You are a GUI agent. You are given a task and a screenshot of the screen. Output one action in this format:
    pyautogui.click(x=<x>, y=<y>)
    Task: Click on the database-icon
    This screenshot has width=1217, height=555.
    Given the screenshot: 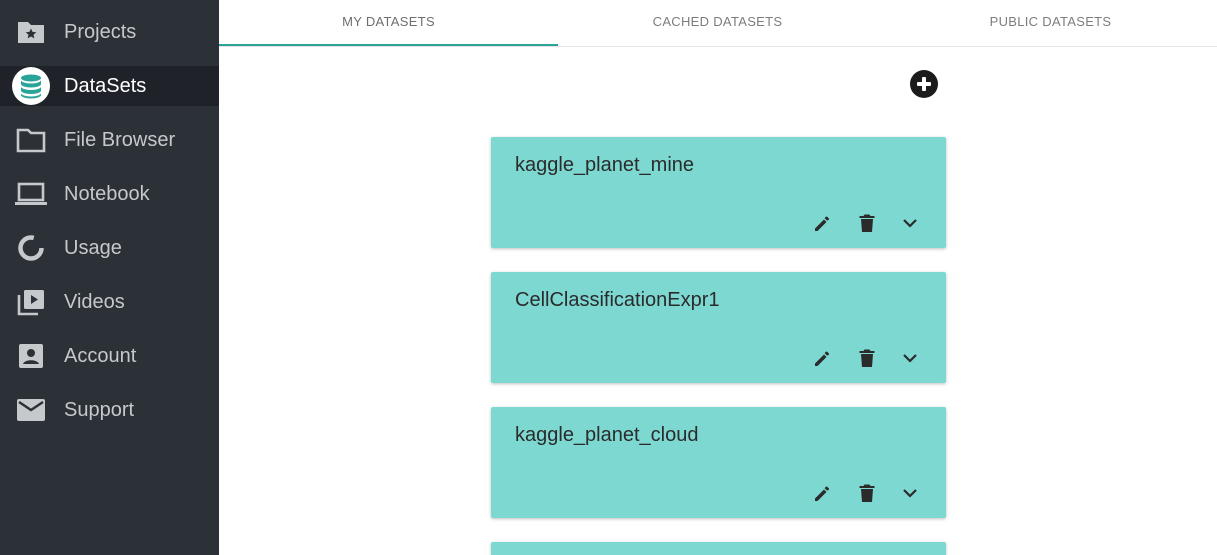 What is the action you would take?
    pyautogui.click(x=31, y=86)
    